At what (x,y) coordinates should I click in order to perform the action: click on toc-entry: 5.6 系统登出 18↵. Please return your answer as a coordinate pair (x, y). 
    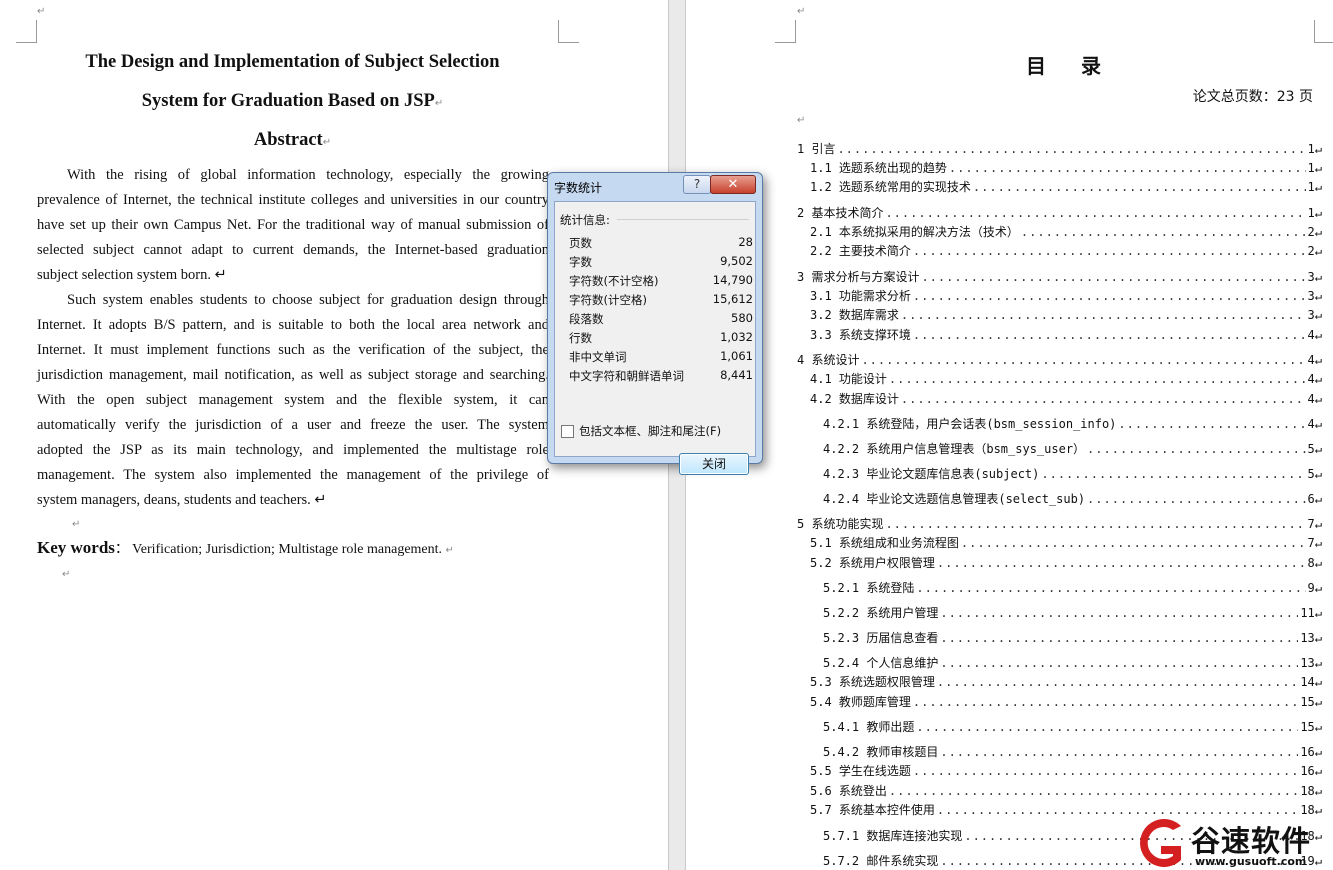
    Looking at the image, I should click on (1066, 790).